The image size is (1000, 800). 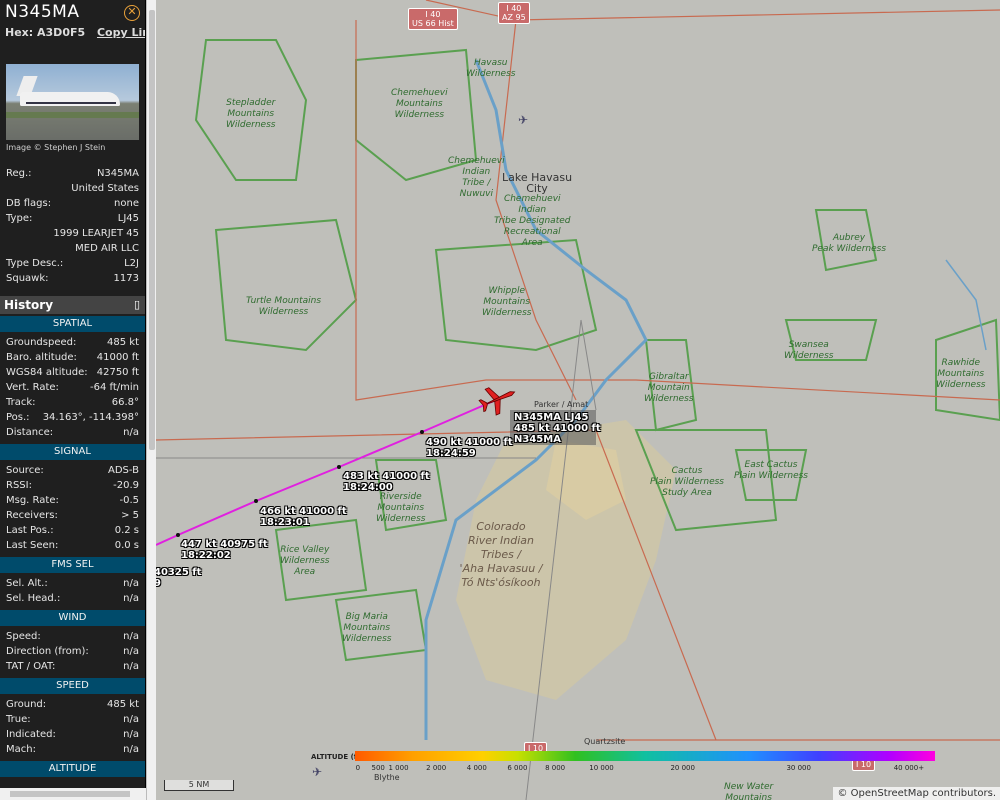 I want to click on altitude-tick-label: 500, so click(x=378, y=768).